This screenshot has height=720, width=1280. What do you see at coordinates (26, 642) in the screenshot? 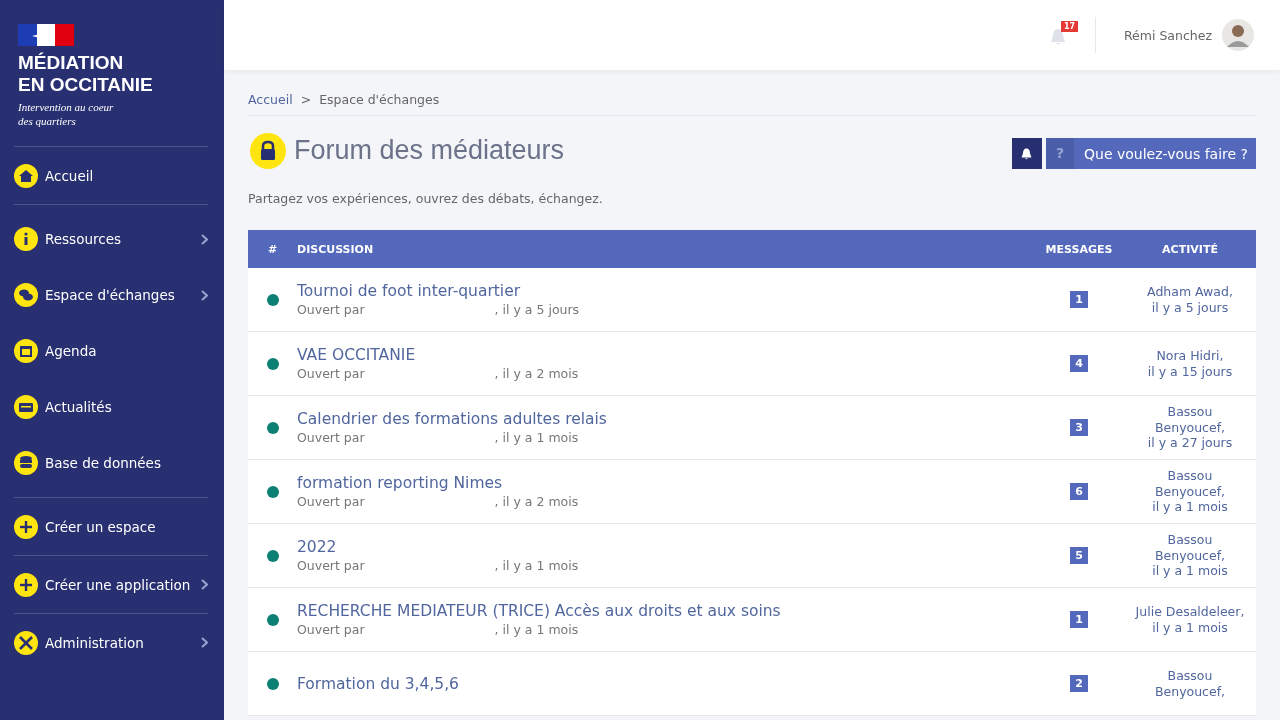
I see `tools-icon` at bounding box center [26, 642].